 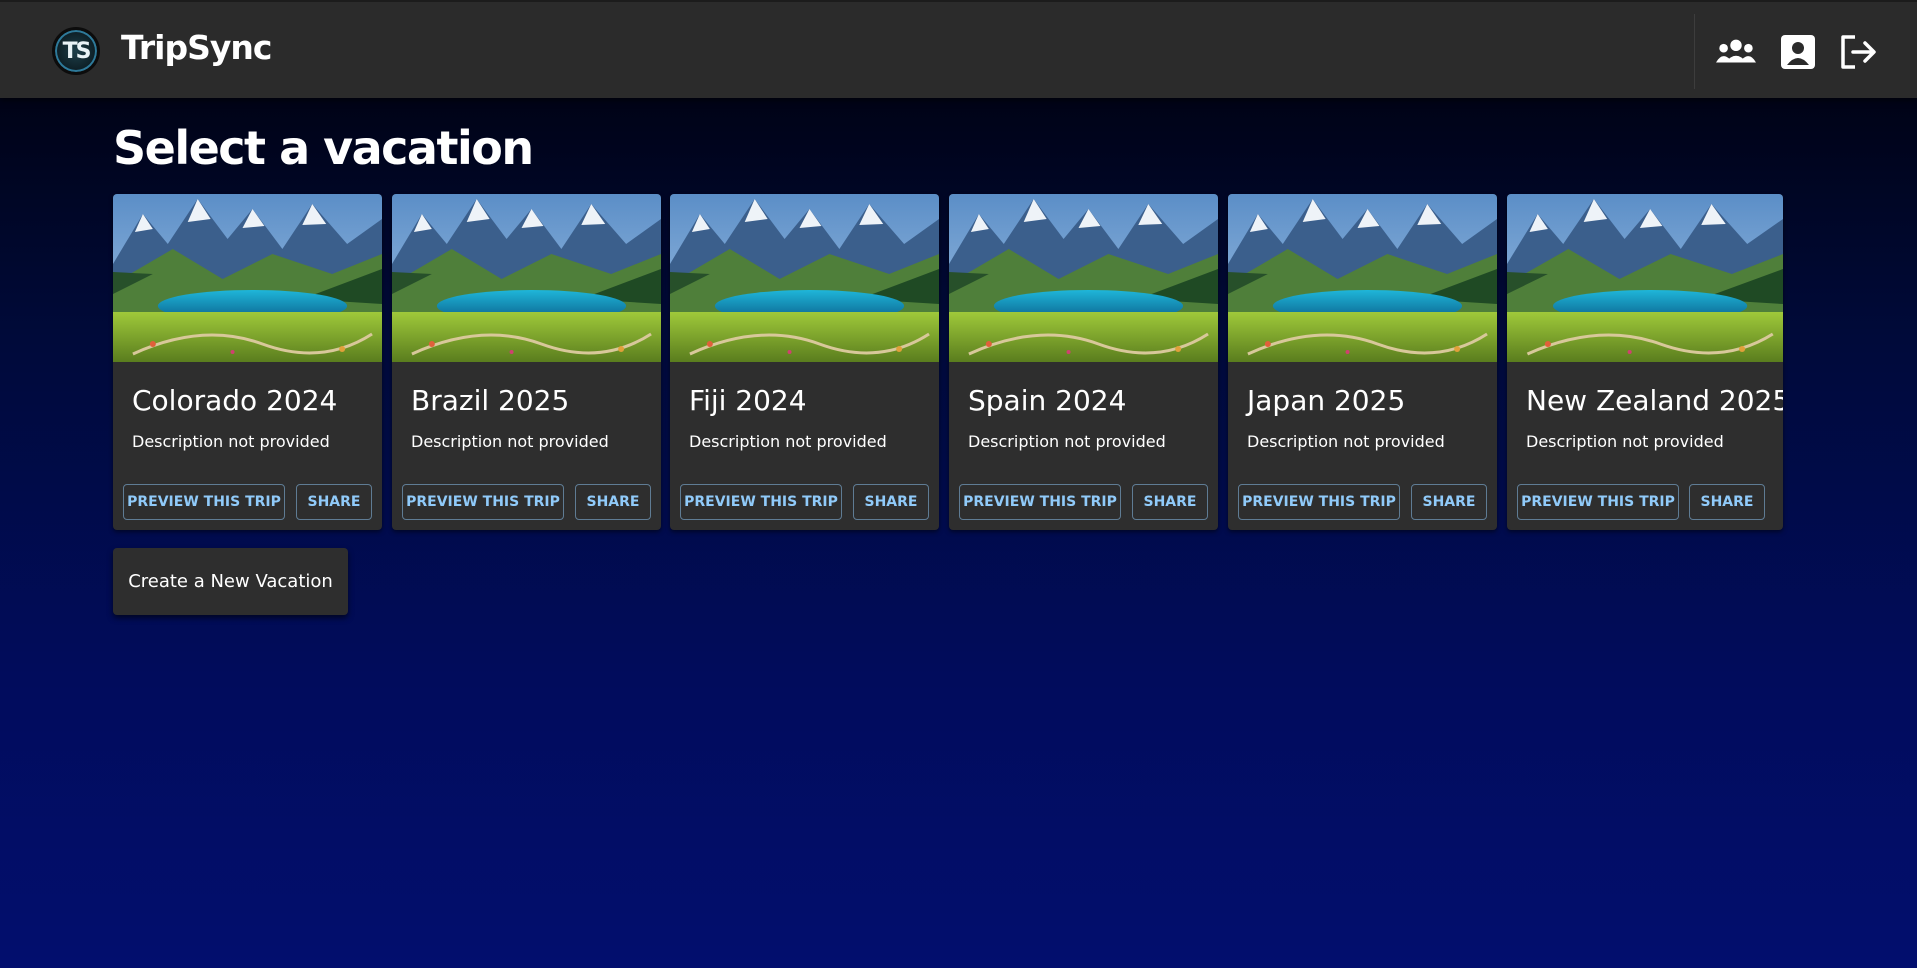 I want to click on toolbar-divider, so click(x=1694, y=51).